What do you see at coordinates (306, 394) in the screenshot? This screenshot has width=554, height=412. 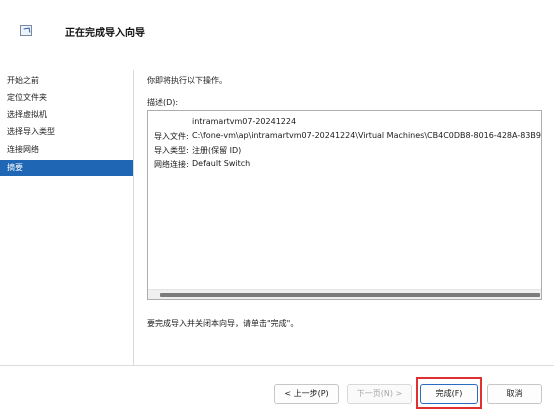 I see `previous-button: < 上一步(P)` at bounding box center [306, 394].